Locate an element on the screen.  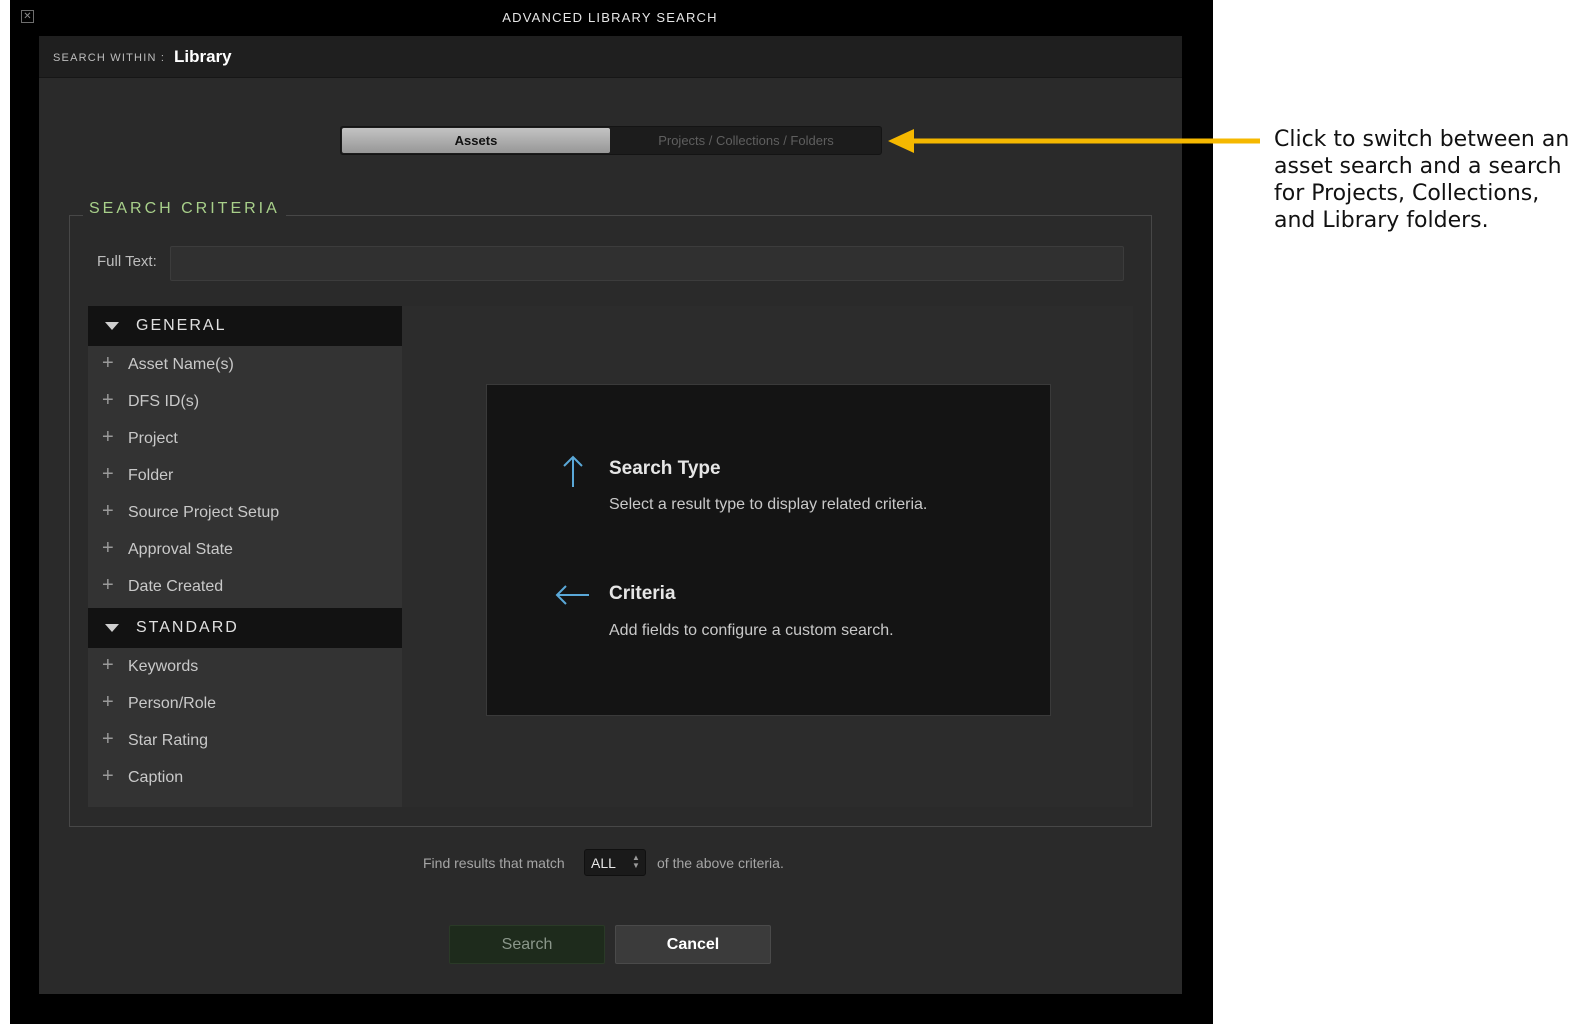
search-type-projects-collections-folders: Projects / Collections / Folders is located at coordinates (746, 140).